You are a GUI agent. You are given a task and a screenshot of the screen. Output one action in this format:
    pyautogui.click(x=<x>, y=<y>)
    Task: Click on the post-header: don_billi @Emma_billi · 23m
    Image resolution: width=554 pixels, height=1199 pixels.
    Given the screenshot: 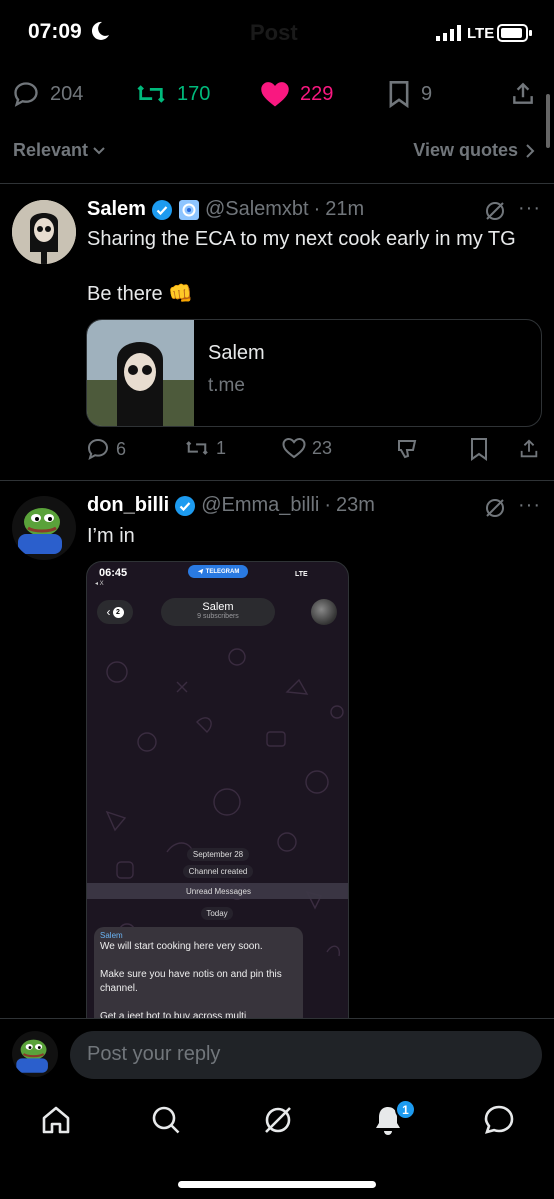 What is the action you would take?
    pyautogui.click(x=231, y=505)
    